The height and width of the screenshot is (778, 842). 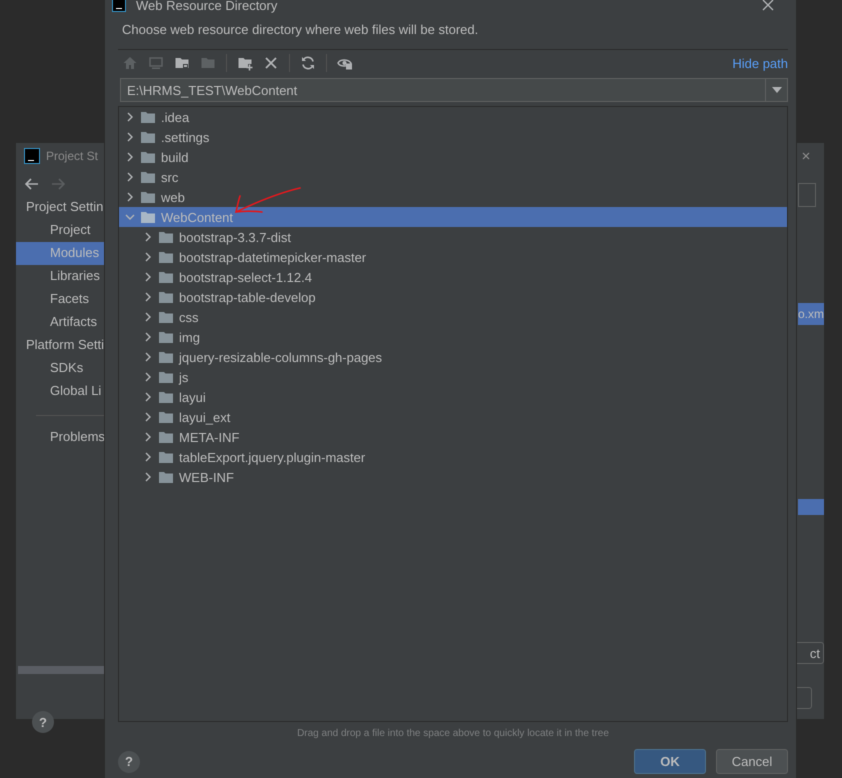 What do you see at coordinates (60, 299) in the screenshot?
I see `sidebar-item: Facets` at bounding box center [60, 299].